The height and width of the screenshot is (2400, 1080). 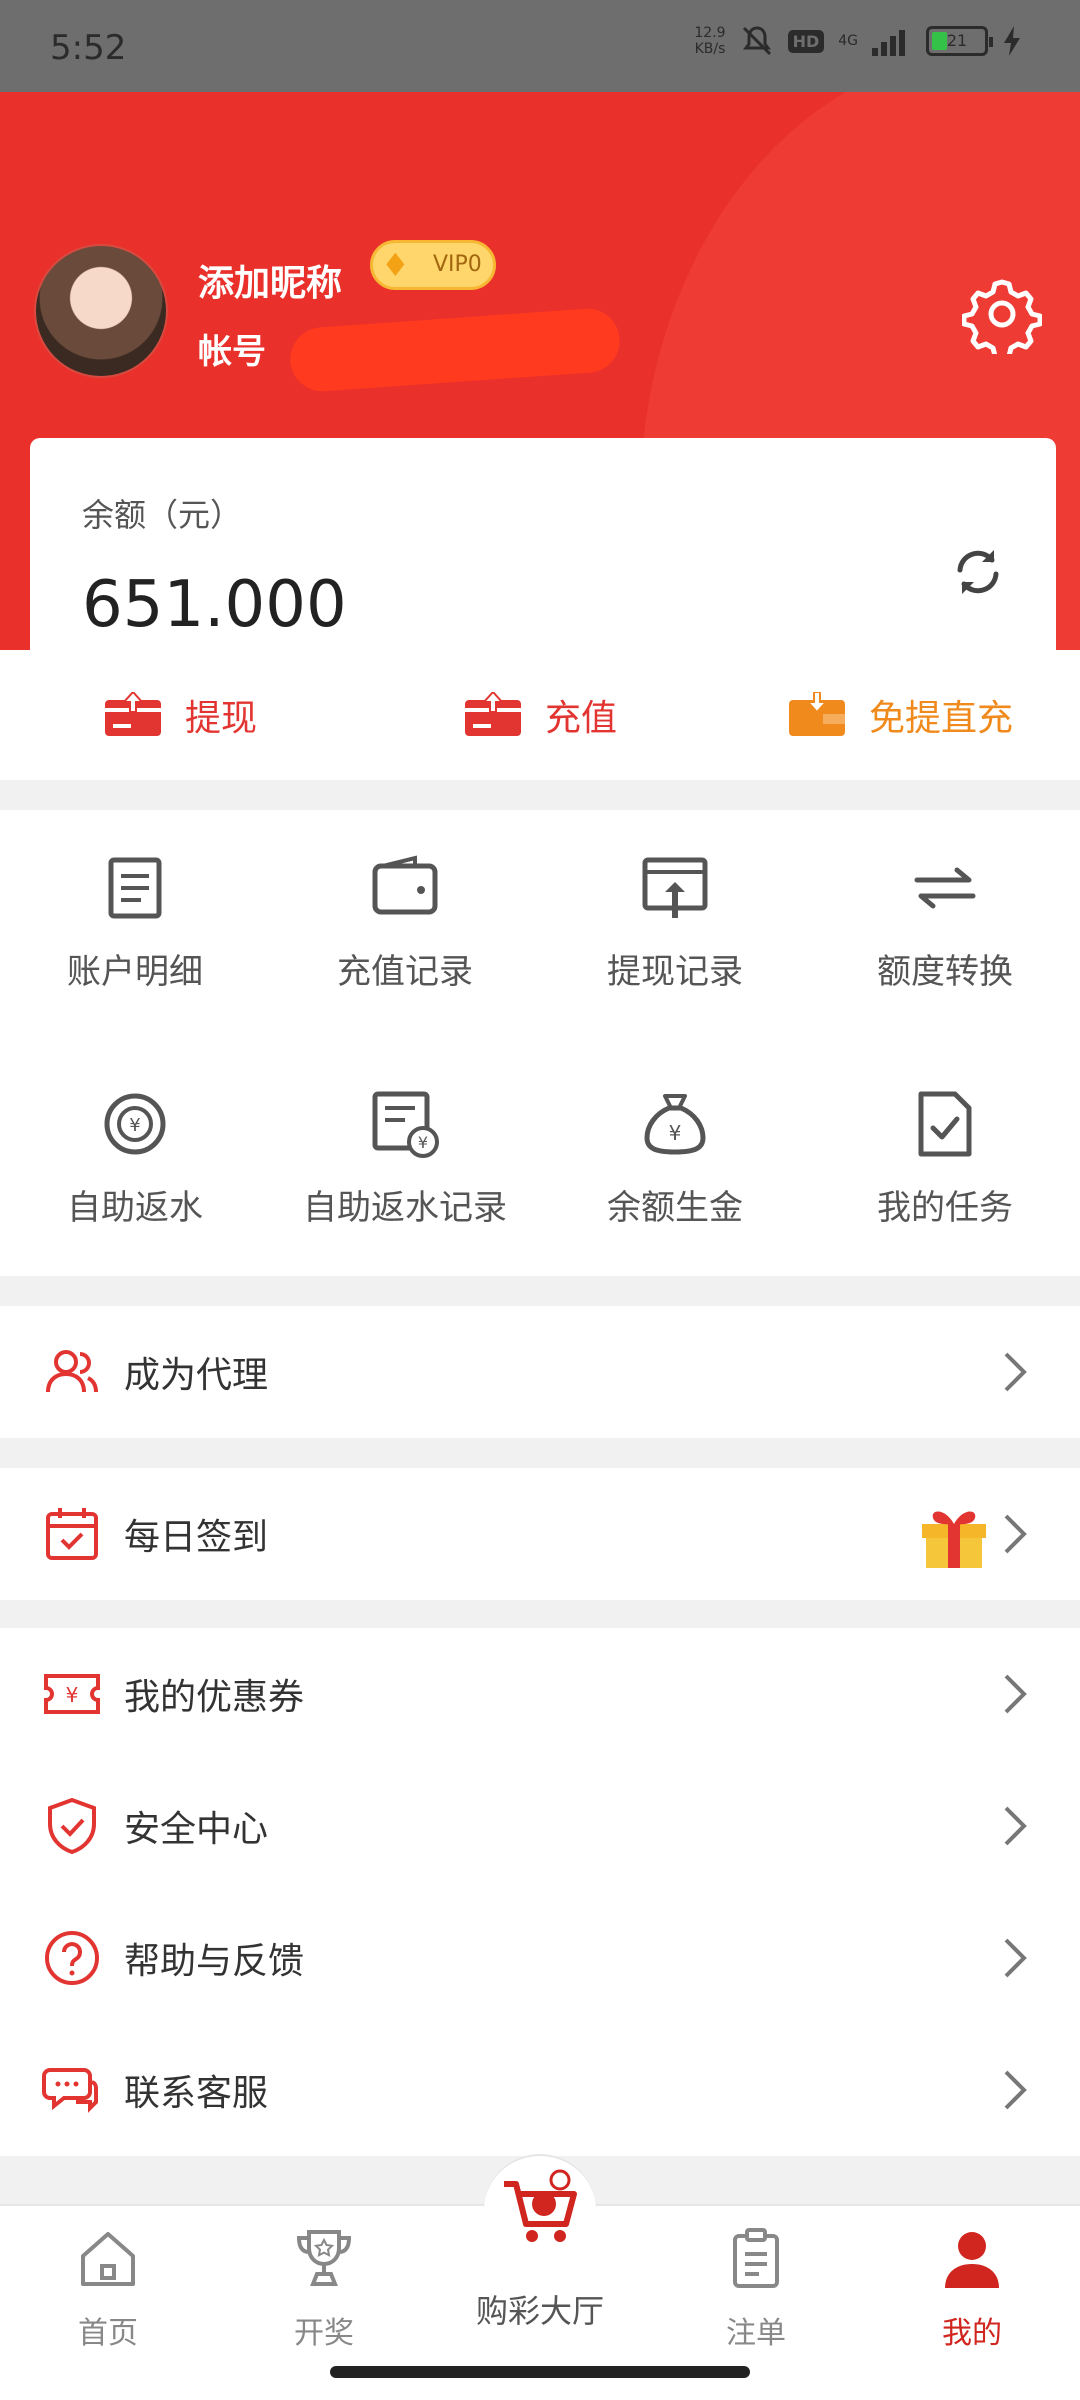 I want to click on user-icon, so click(x=972, y=2260).